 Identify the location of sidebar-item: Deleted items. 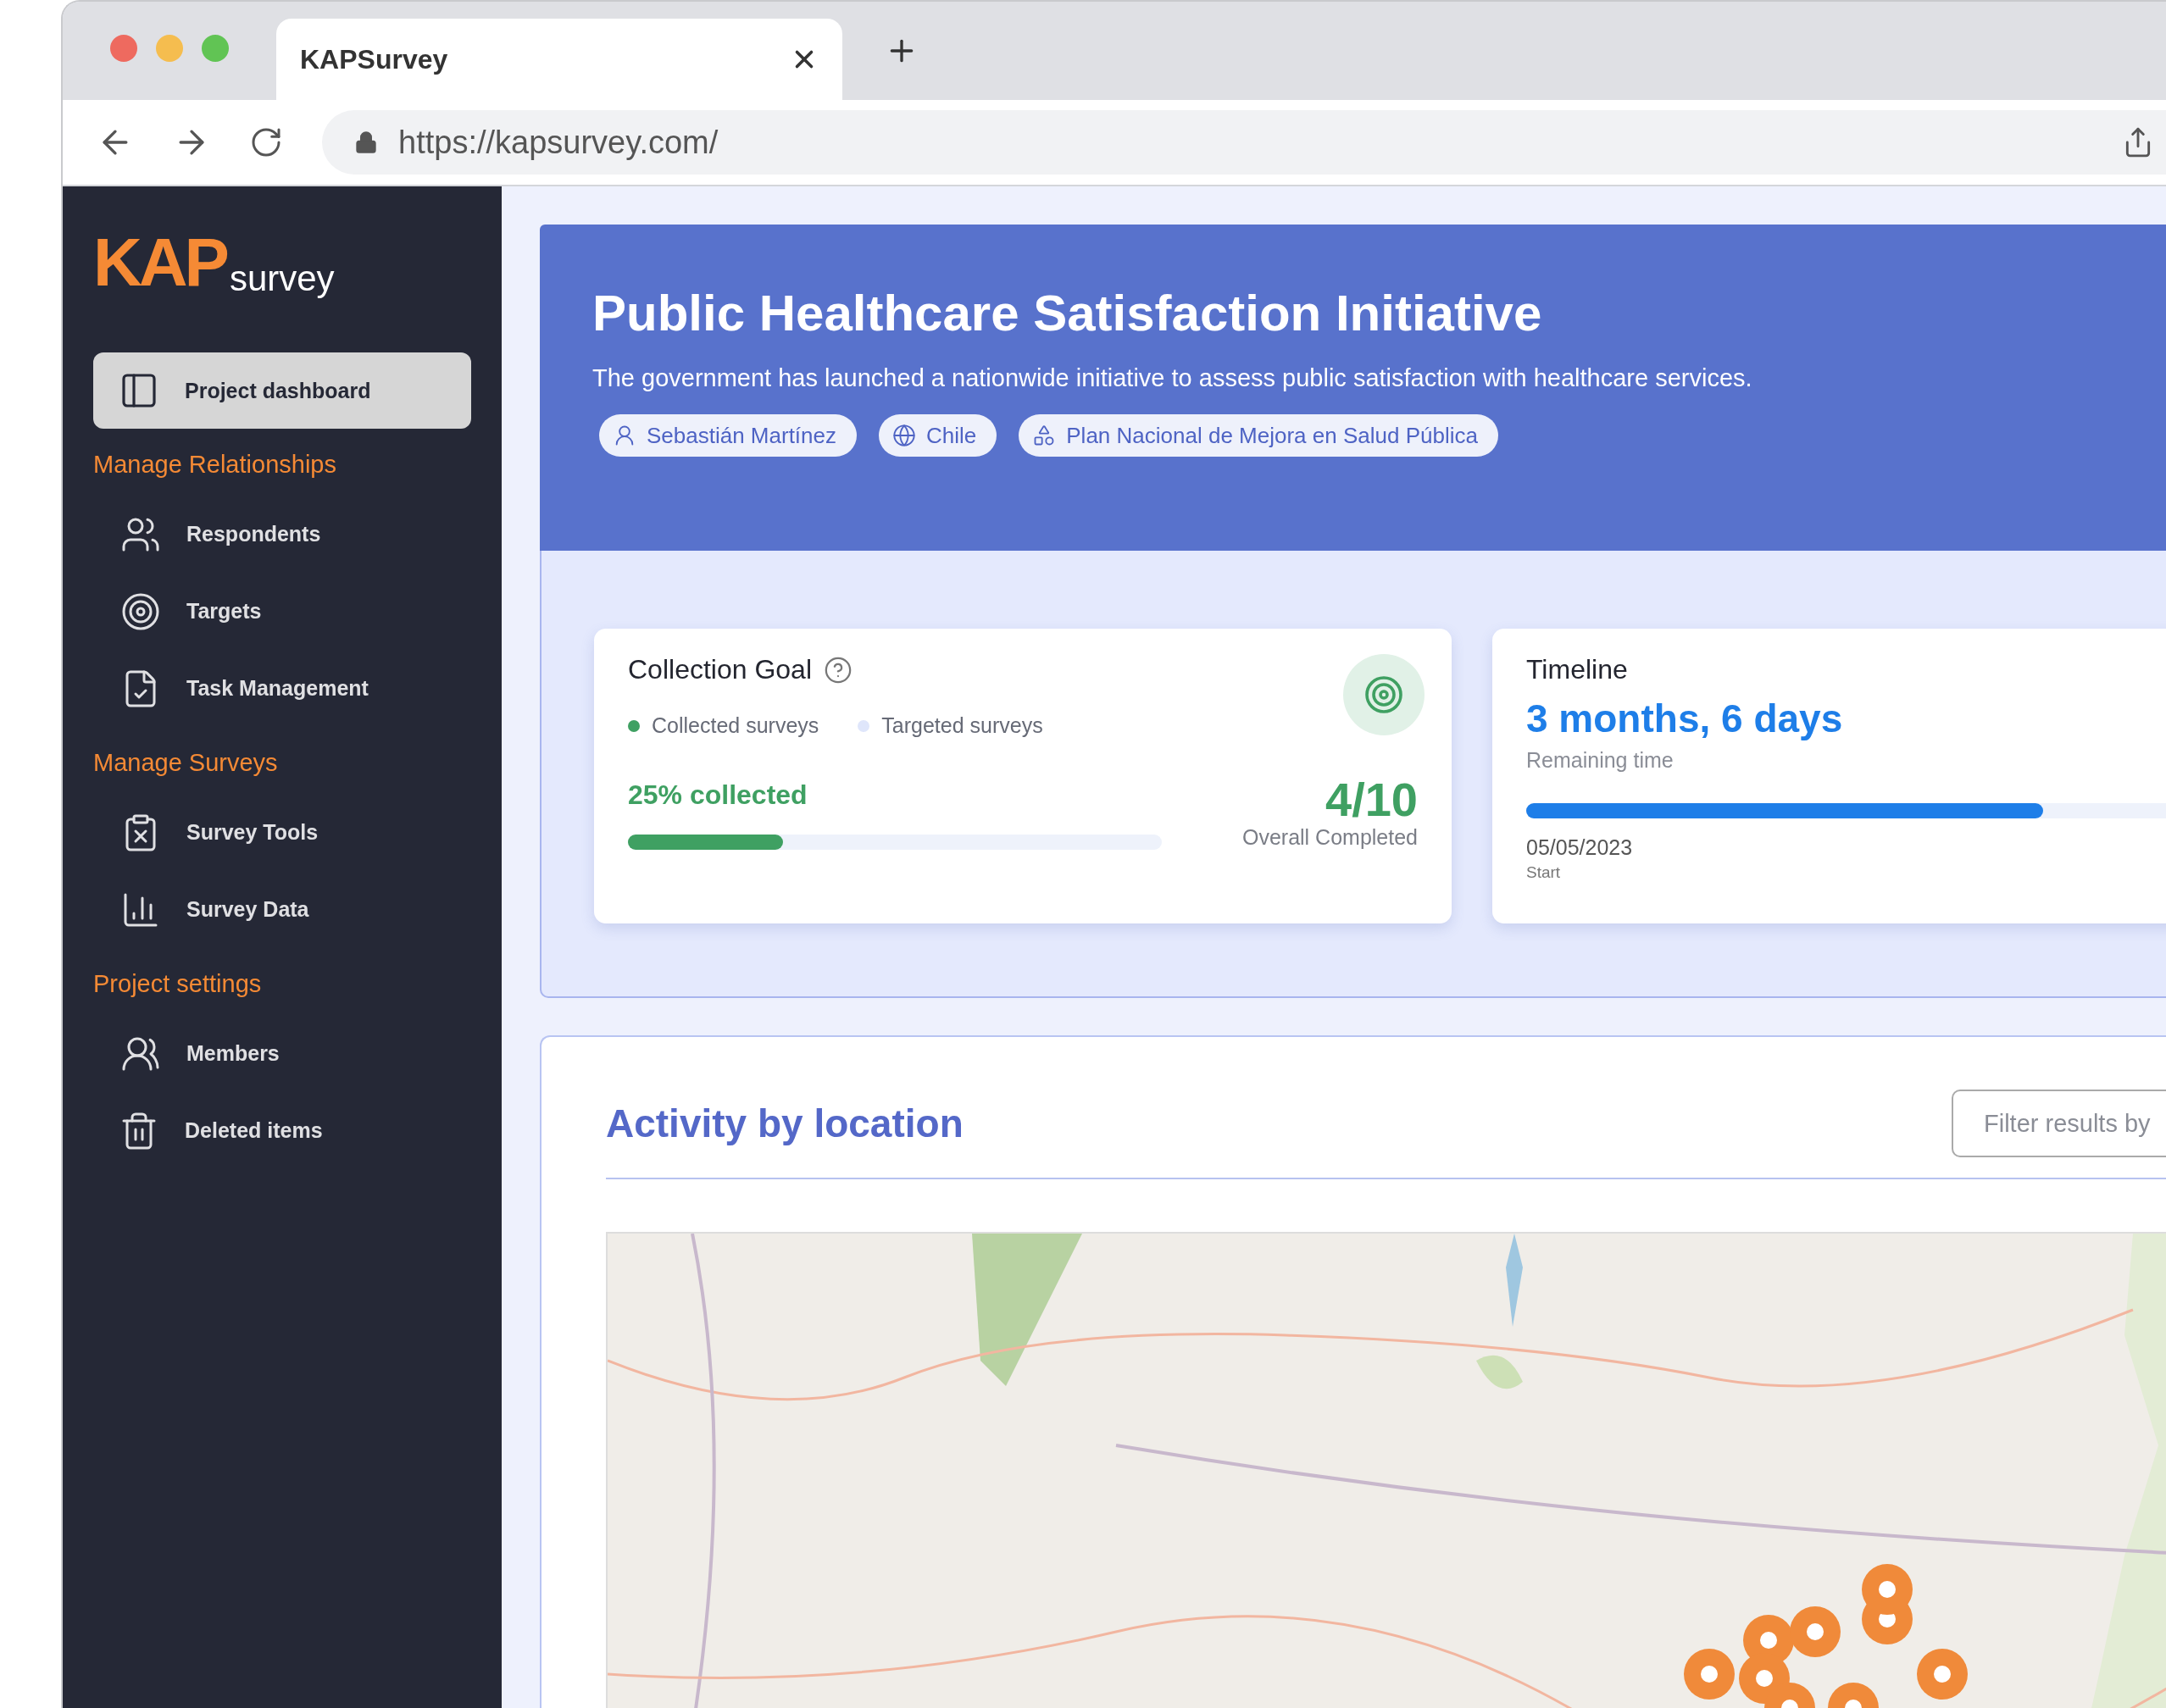
(282, 1130).